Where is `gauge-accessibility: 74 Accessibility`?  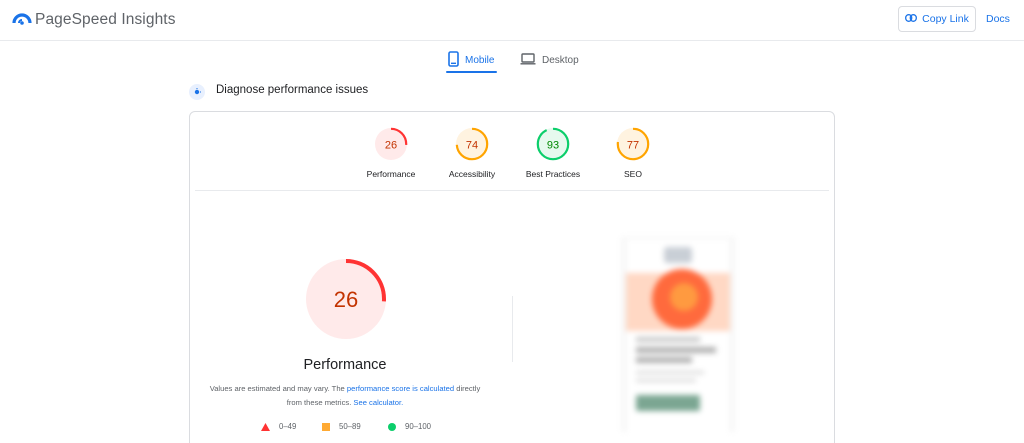
gauge-accessibility: 74 Accessibility is located at coordinates (472, 153).